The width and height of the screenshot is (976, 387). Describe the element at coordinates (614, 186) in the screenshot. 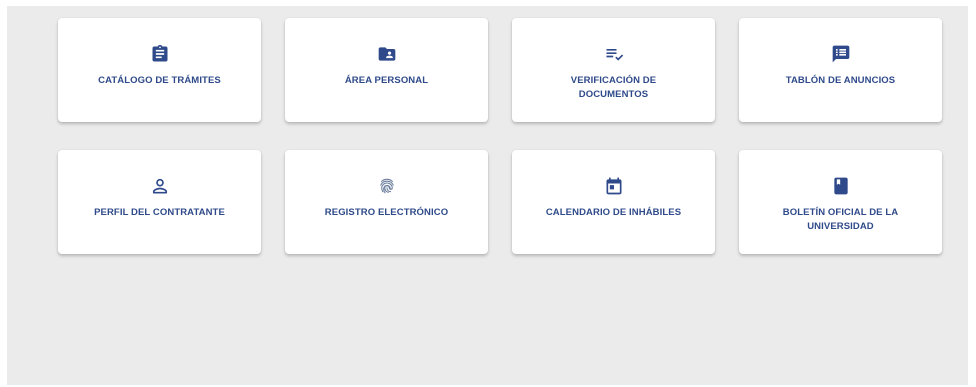

I see `calendar-icon` at that location.